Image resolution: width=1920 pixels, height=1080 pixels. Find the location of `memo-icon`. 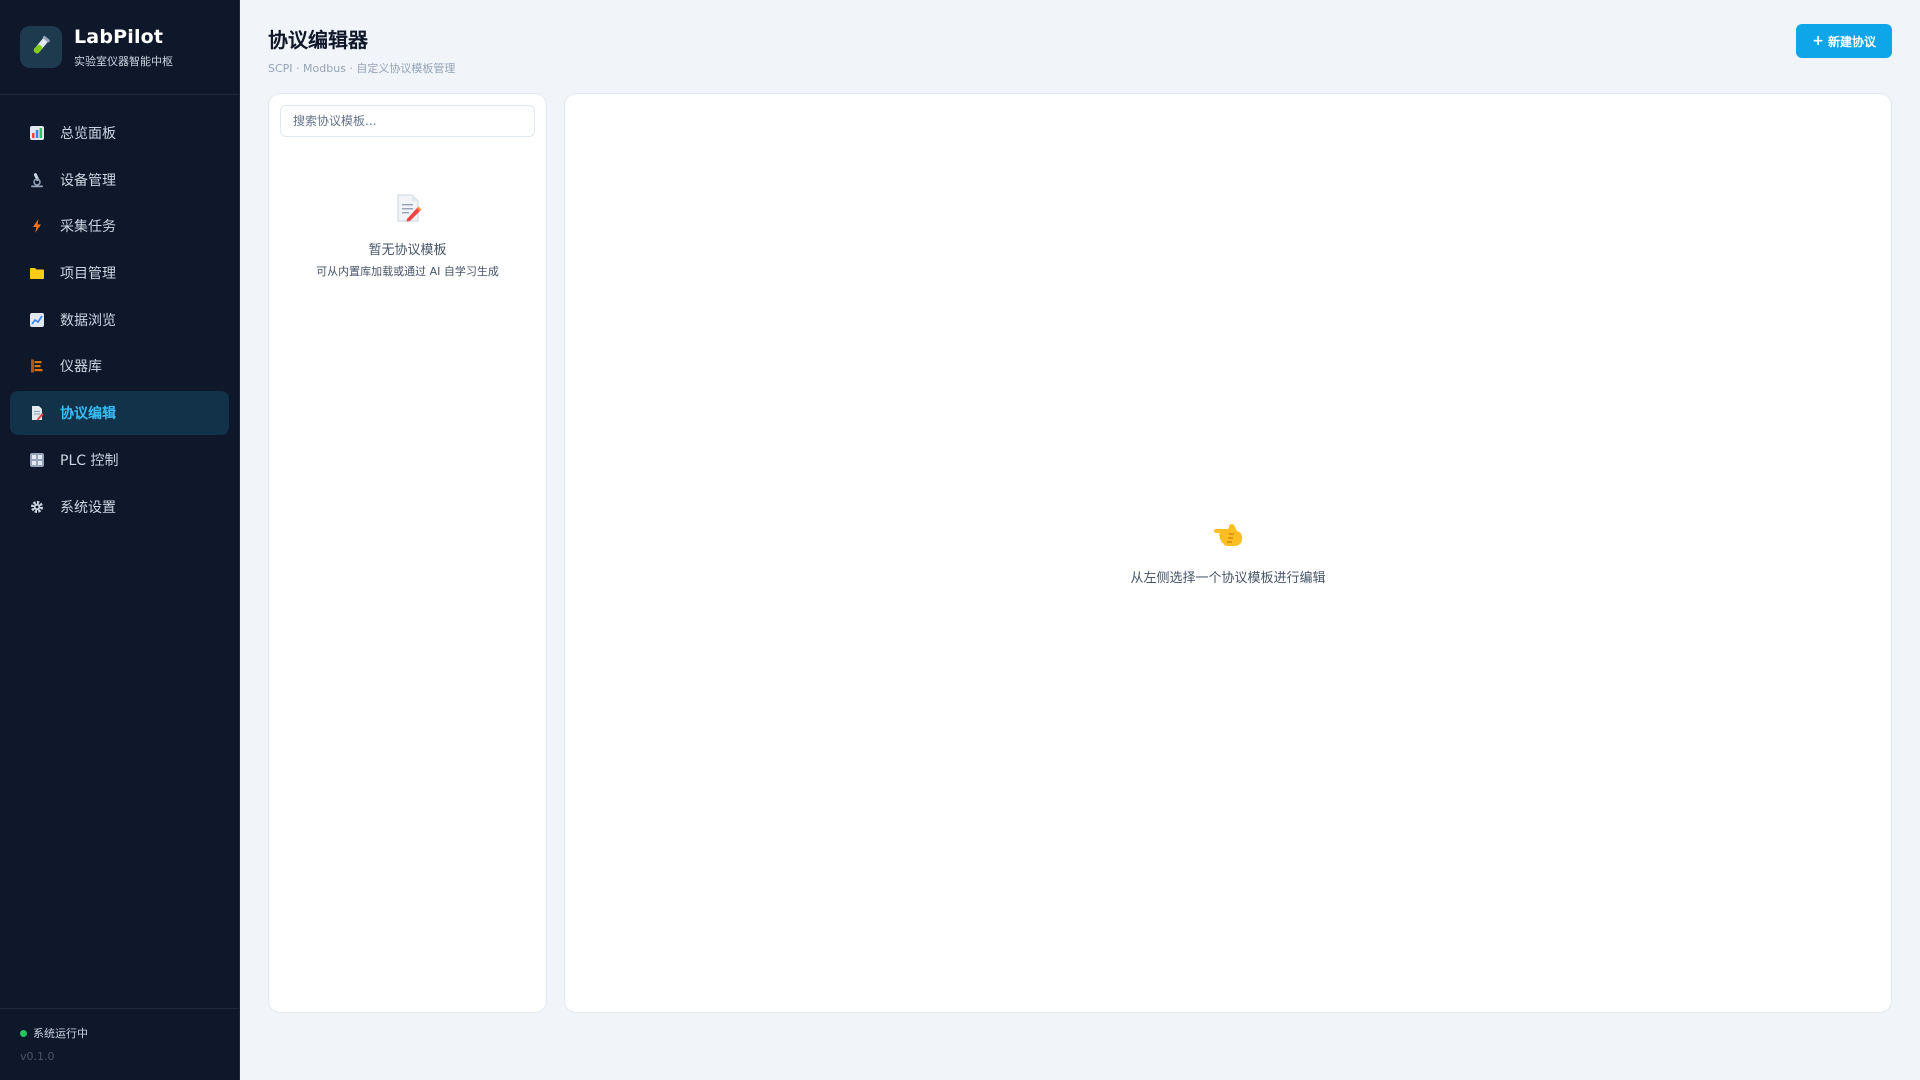

memo-icon is located at coordinates (408, 210).